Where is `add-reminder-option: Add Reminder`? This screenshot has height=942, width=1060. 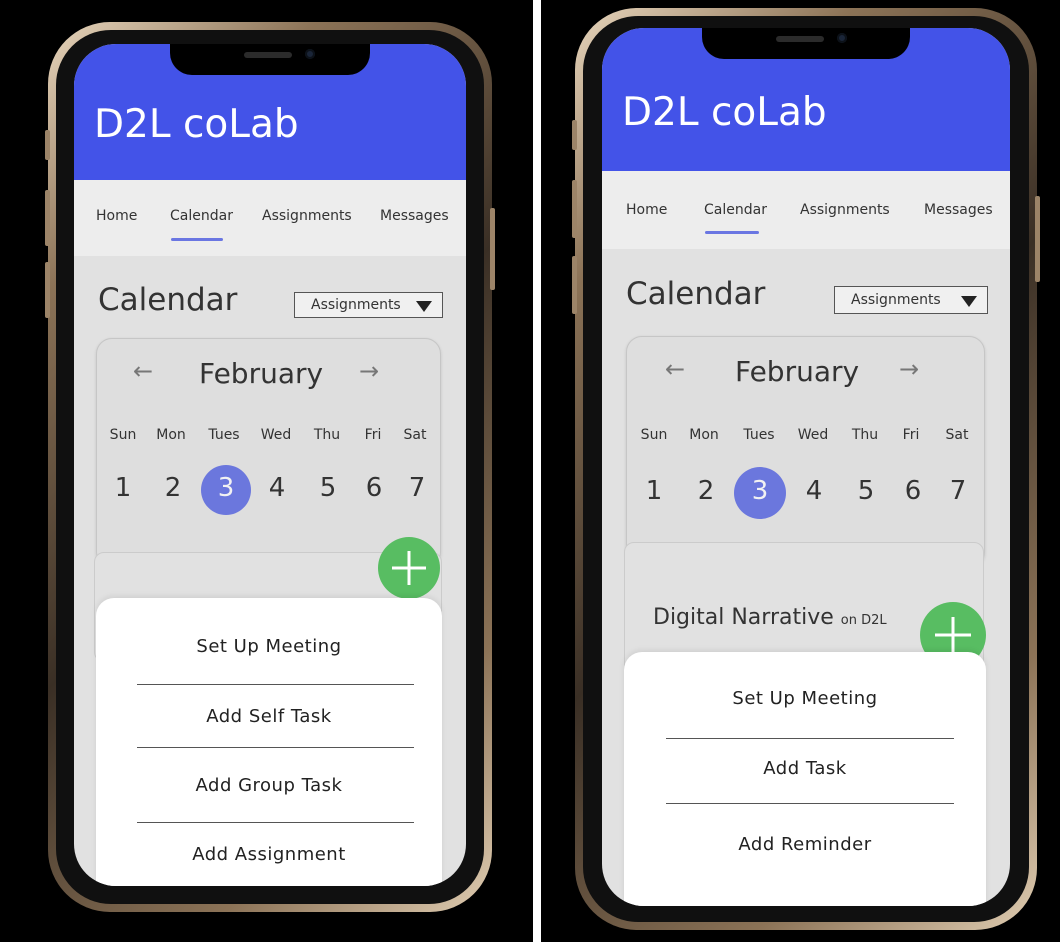 add-reminder-option: Add Reminder is located at coordinates (805, 844).